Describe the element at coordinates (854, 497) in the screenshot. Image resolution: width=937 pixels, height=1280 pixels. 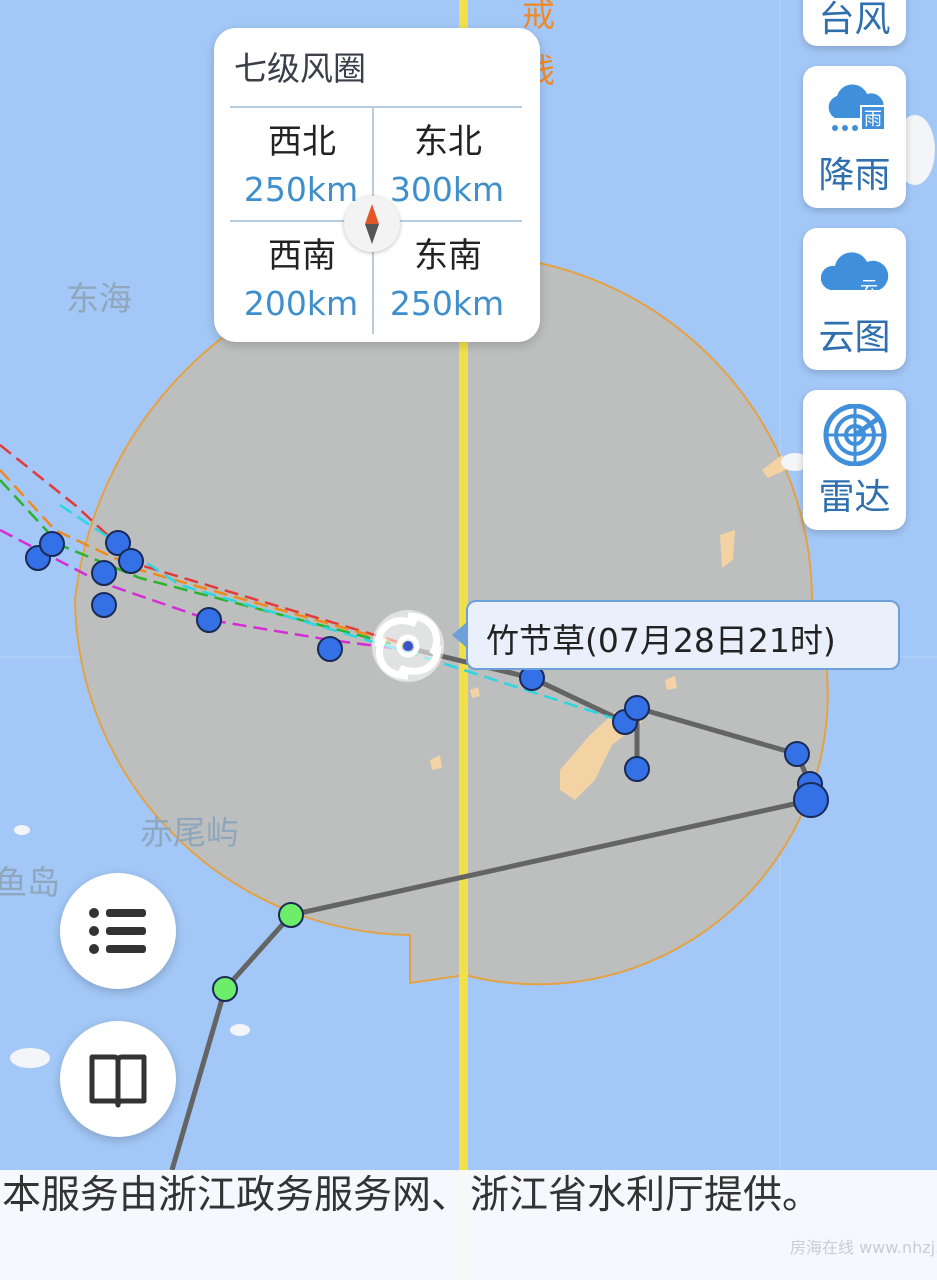
I see `radar-button-label: 雷达` at that location.